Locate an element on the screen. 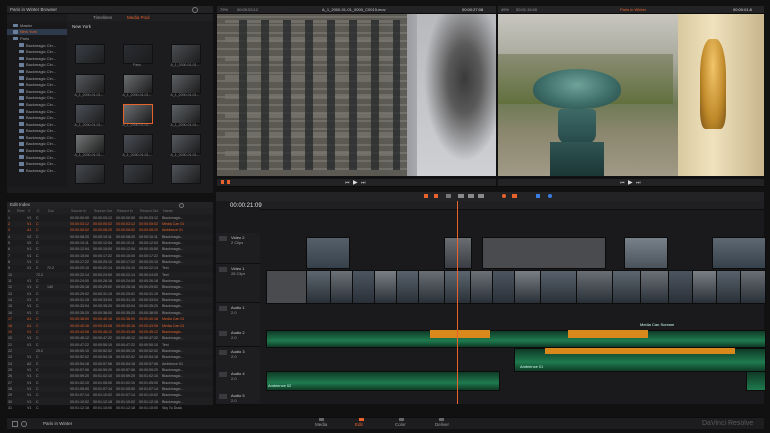  overwrite-icon is located at coordinates (471, 196).